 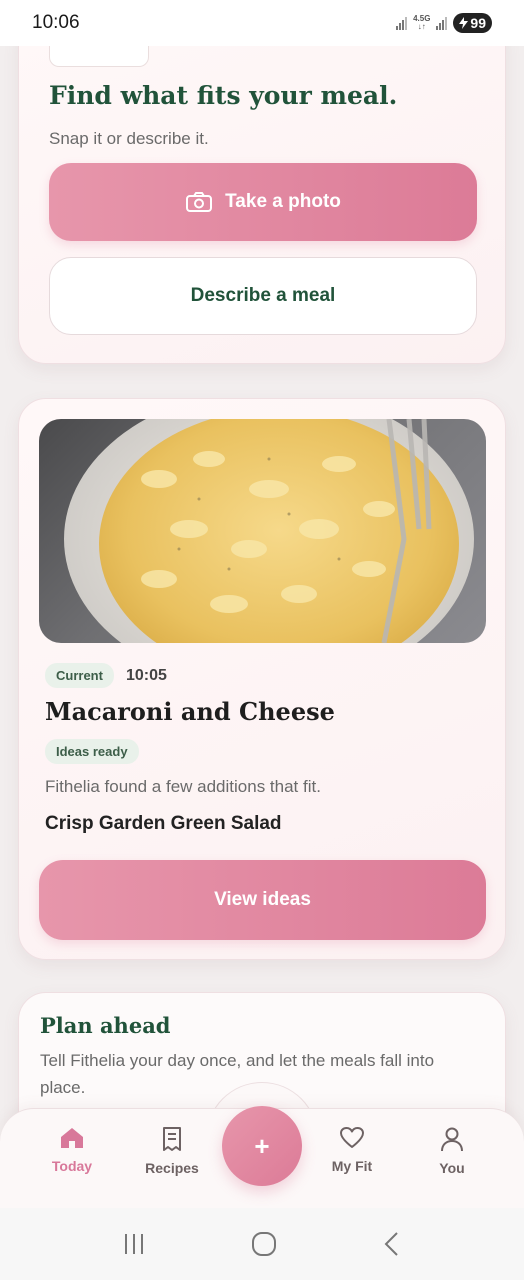 I want to click on bolt-icon, so click(x=464, y=23).